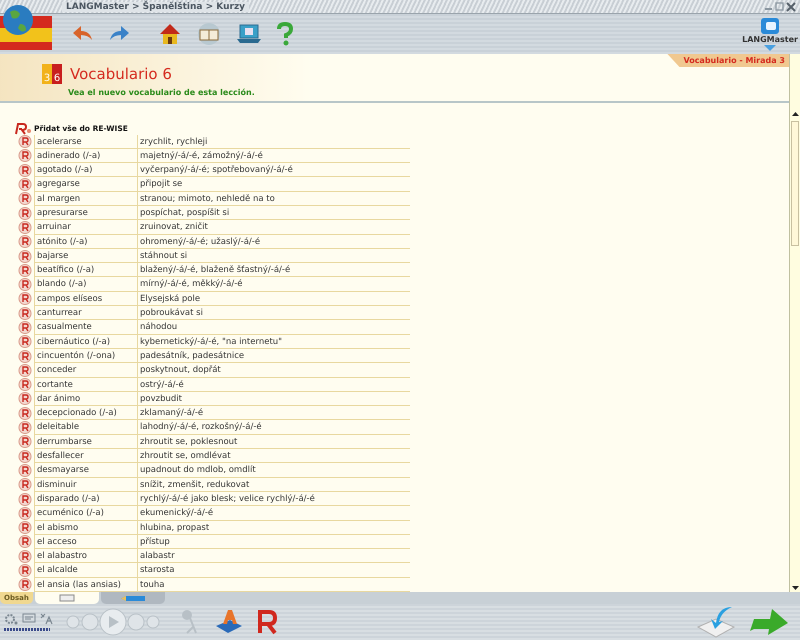  I want to click on word-cell: al margen, so click(85, 199).